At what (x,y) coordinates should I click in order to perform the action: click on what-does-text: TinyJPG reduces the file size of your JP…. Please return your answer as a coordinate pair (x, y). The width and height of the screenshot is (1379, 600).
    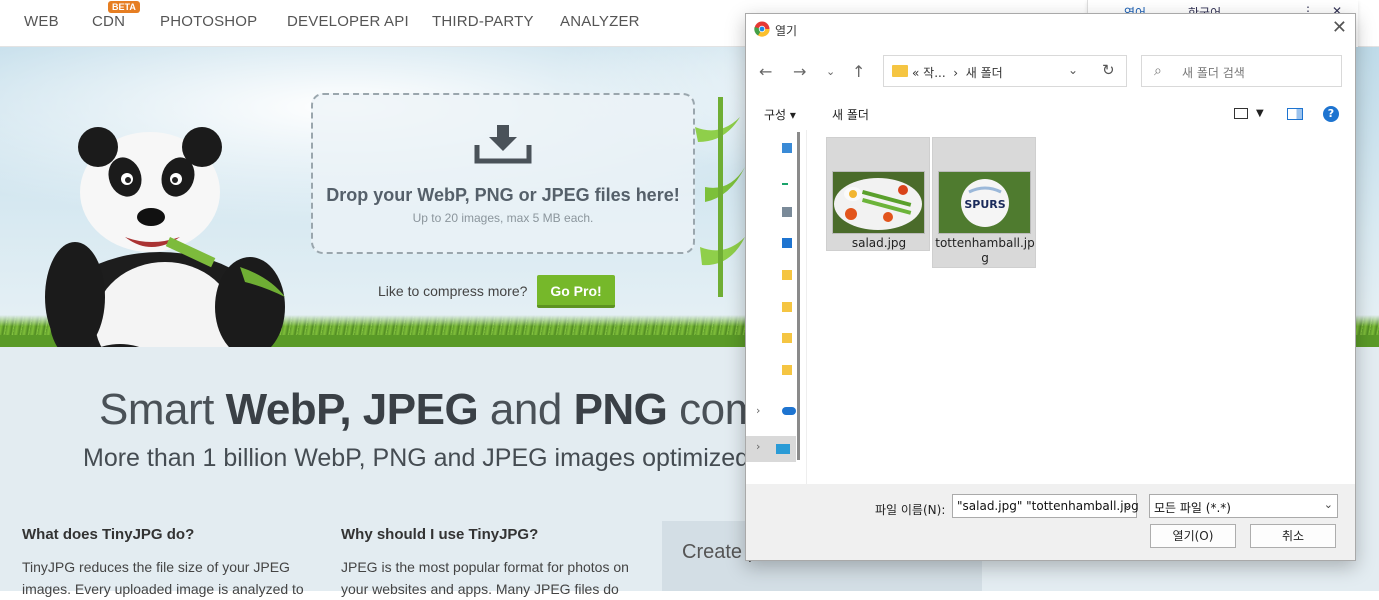
    Looking at the image, I should click on (163, 578).